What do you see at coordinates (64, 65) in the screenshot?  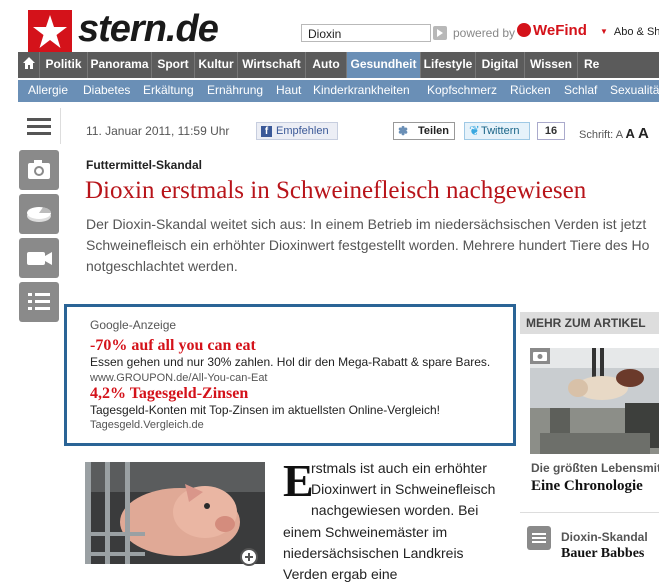 I see `nav-item-politik: Politik` at bounding box center [64, 65].